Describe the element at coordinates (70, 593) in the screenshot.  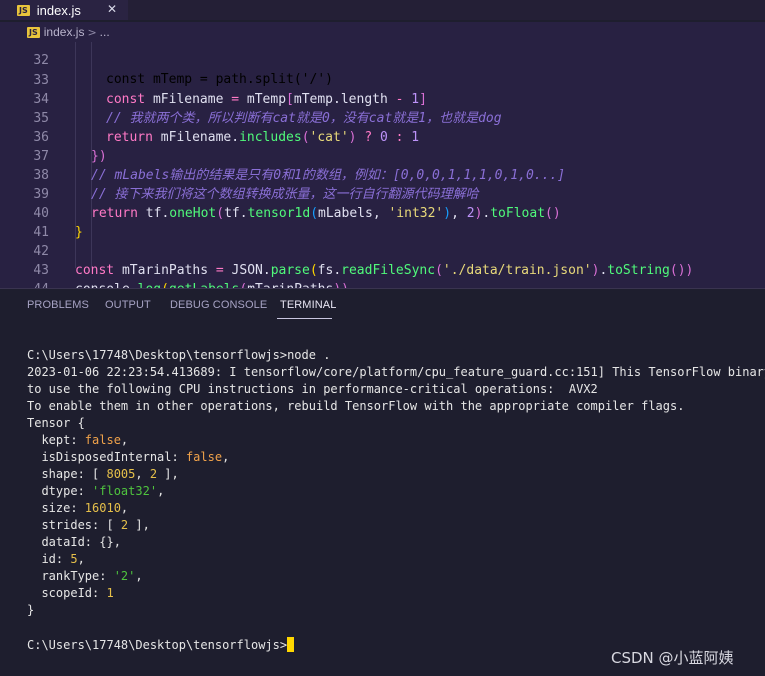
I see `tensor-prop-scopeid: scopeId: 1` at that location.